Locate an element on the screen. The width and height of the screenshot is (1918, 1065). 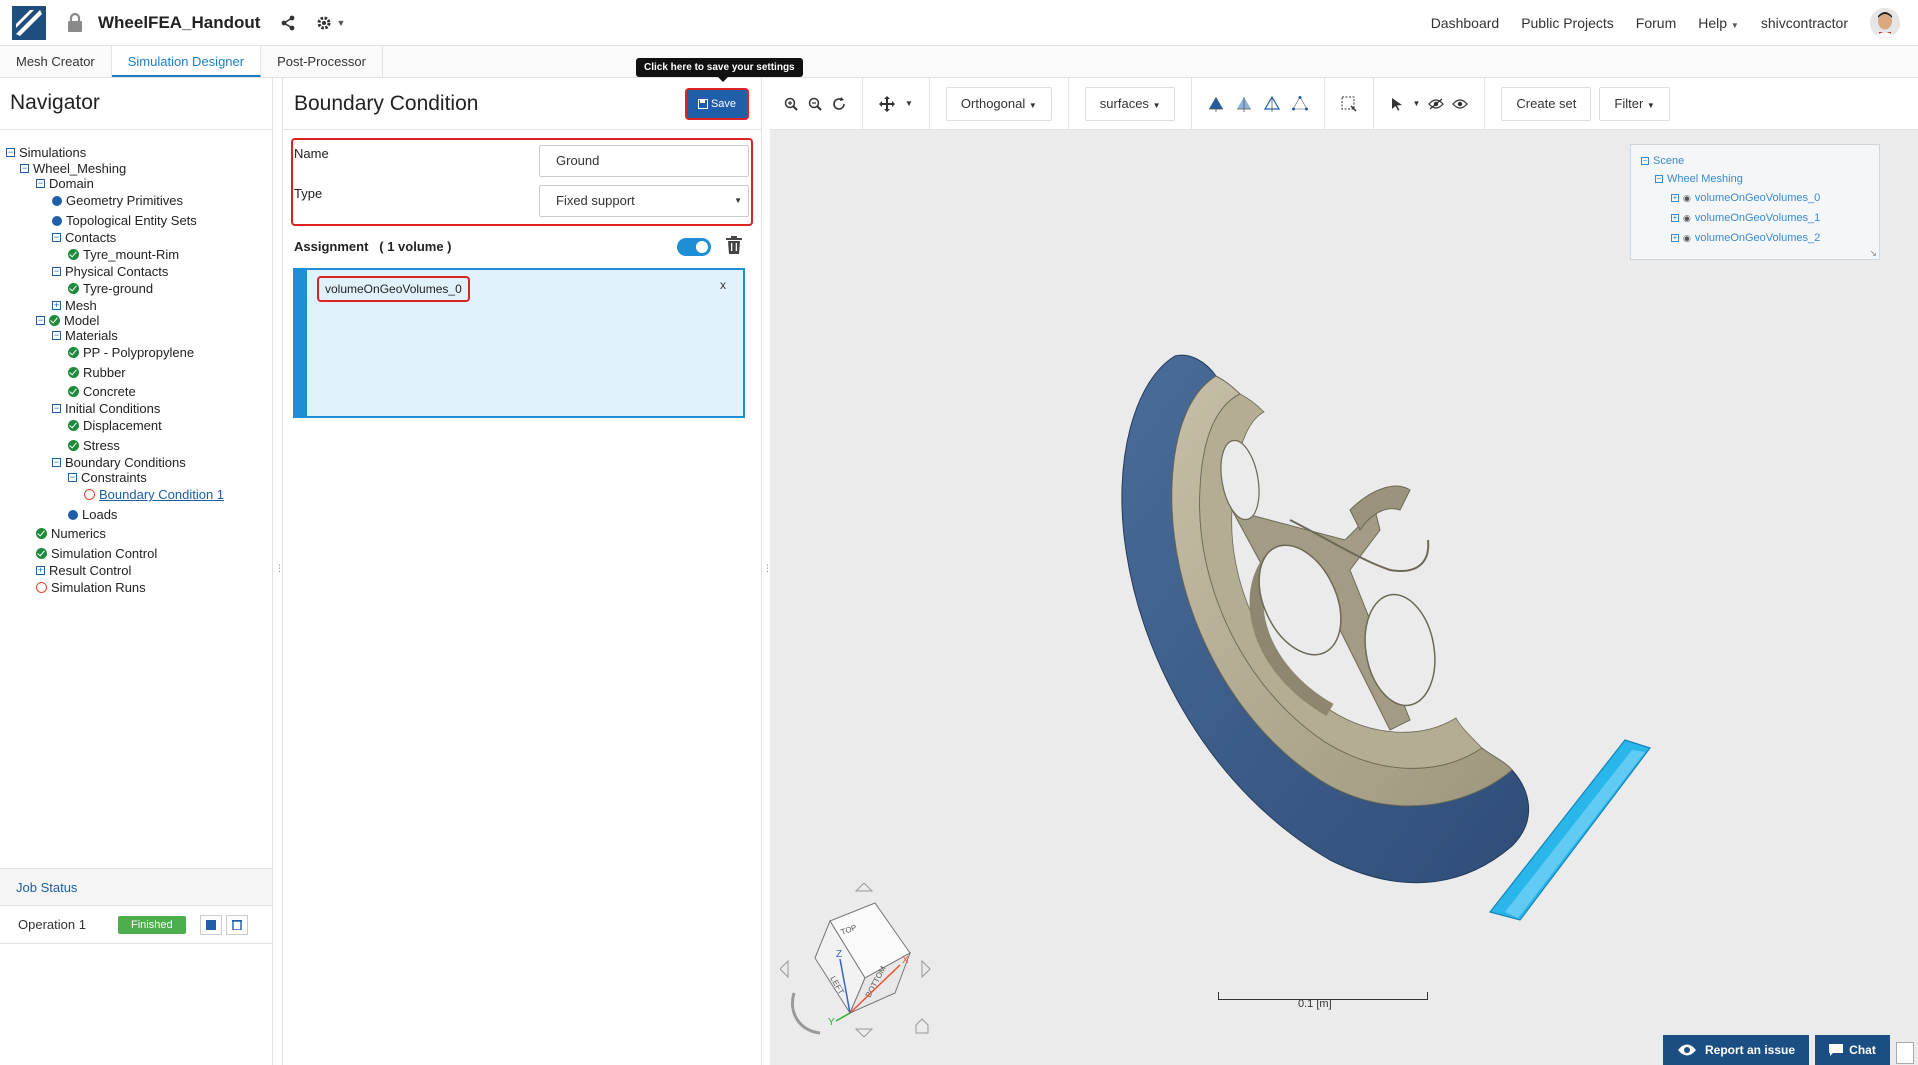
tree-item-stress: Stress is located at coordinates (94, 445).